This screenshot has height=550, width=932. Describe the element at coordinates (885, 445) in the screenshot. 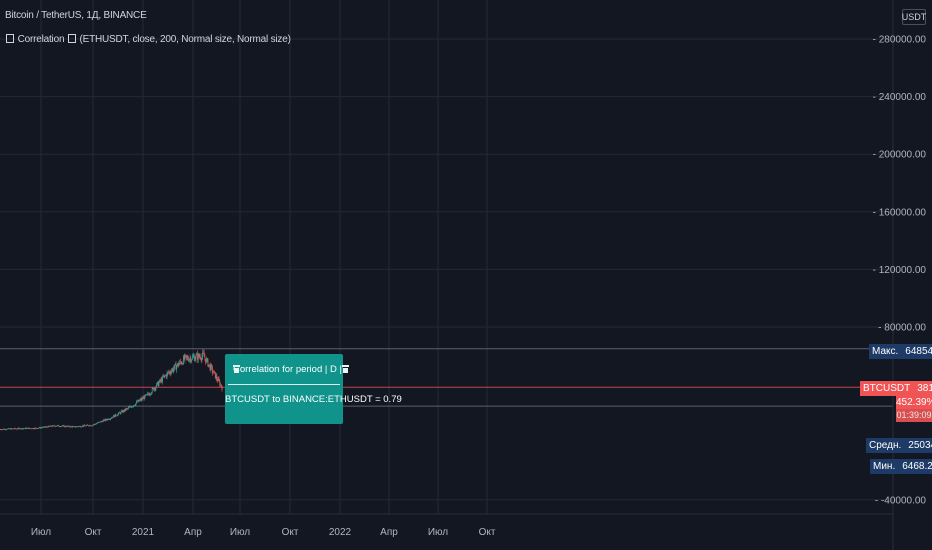

I see `avg-label: Средн.` at that location.